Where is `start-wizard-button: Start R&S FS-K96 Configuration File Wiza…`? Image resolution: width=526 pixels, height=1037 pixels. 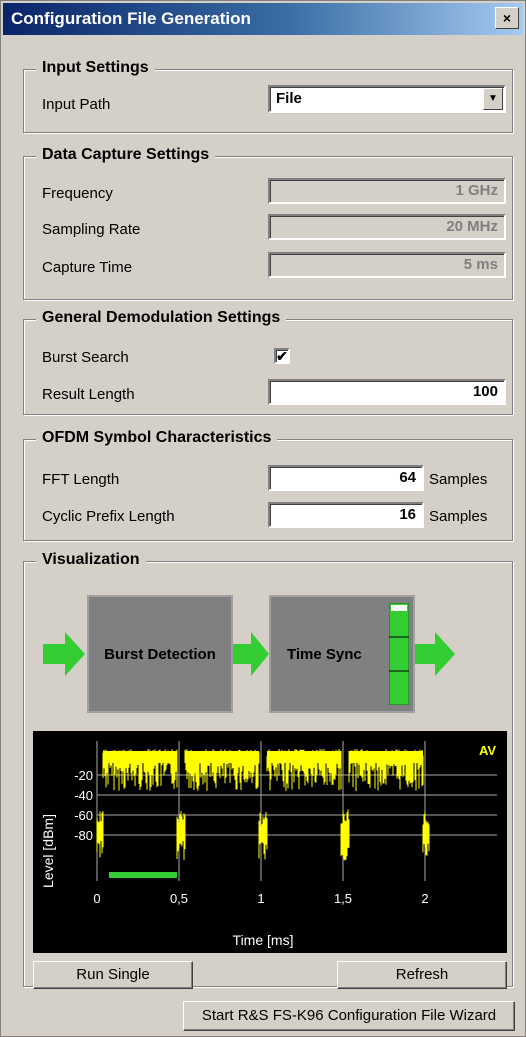 start-wizard-button: Start R&S FS-K96 Configuration File Wiza… is located at coordinates (349, 1016).